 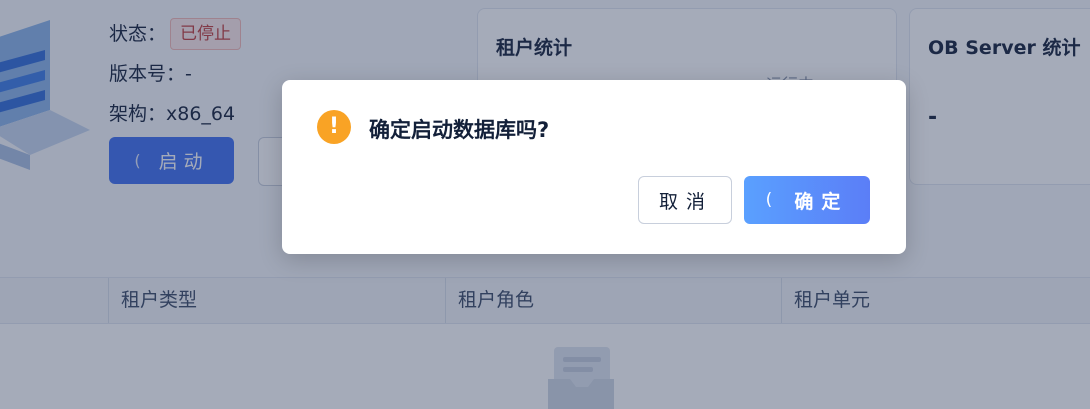 I want to click on dialog-title: 确定启动数据库吗?, so click(x=459, y=130).